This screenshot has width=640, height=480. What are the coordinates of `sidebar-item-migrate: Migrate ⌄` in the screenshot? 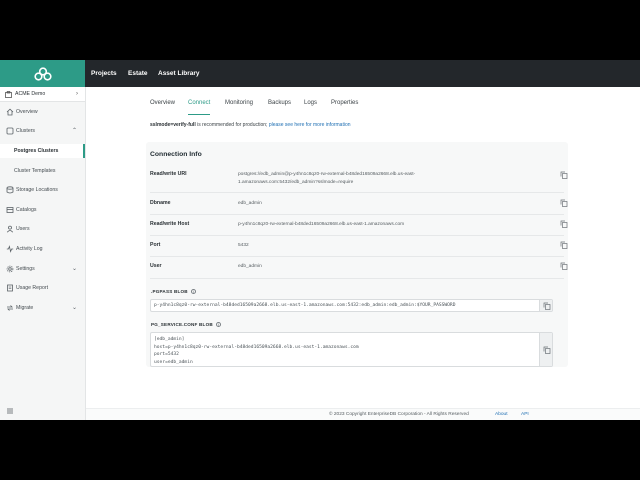 It's located at (42, 308).